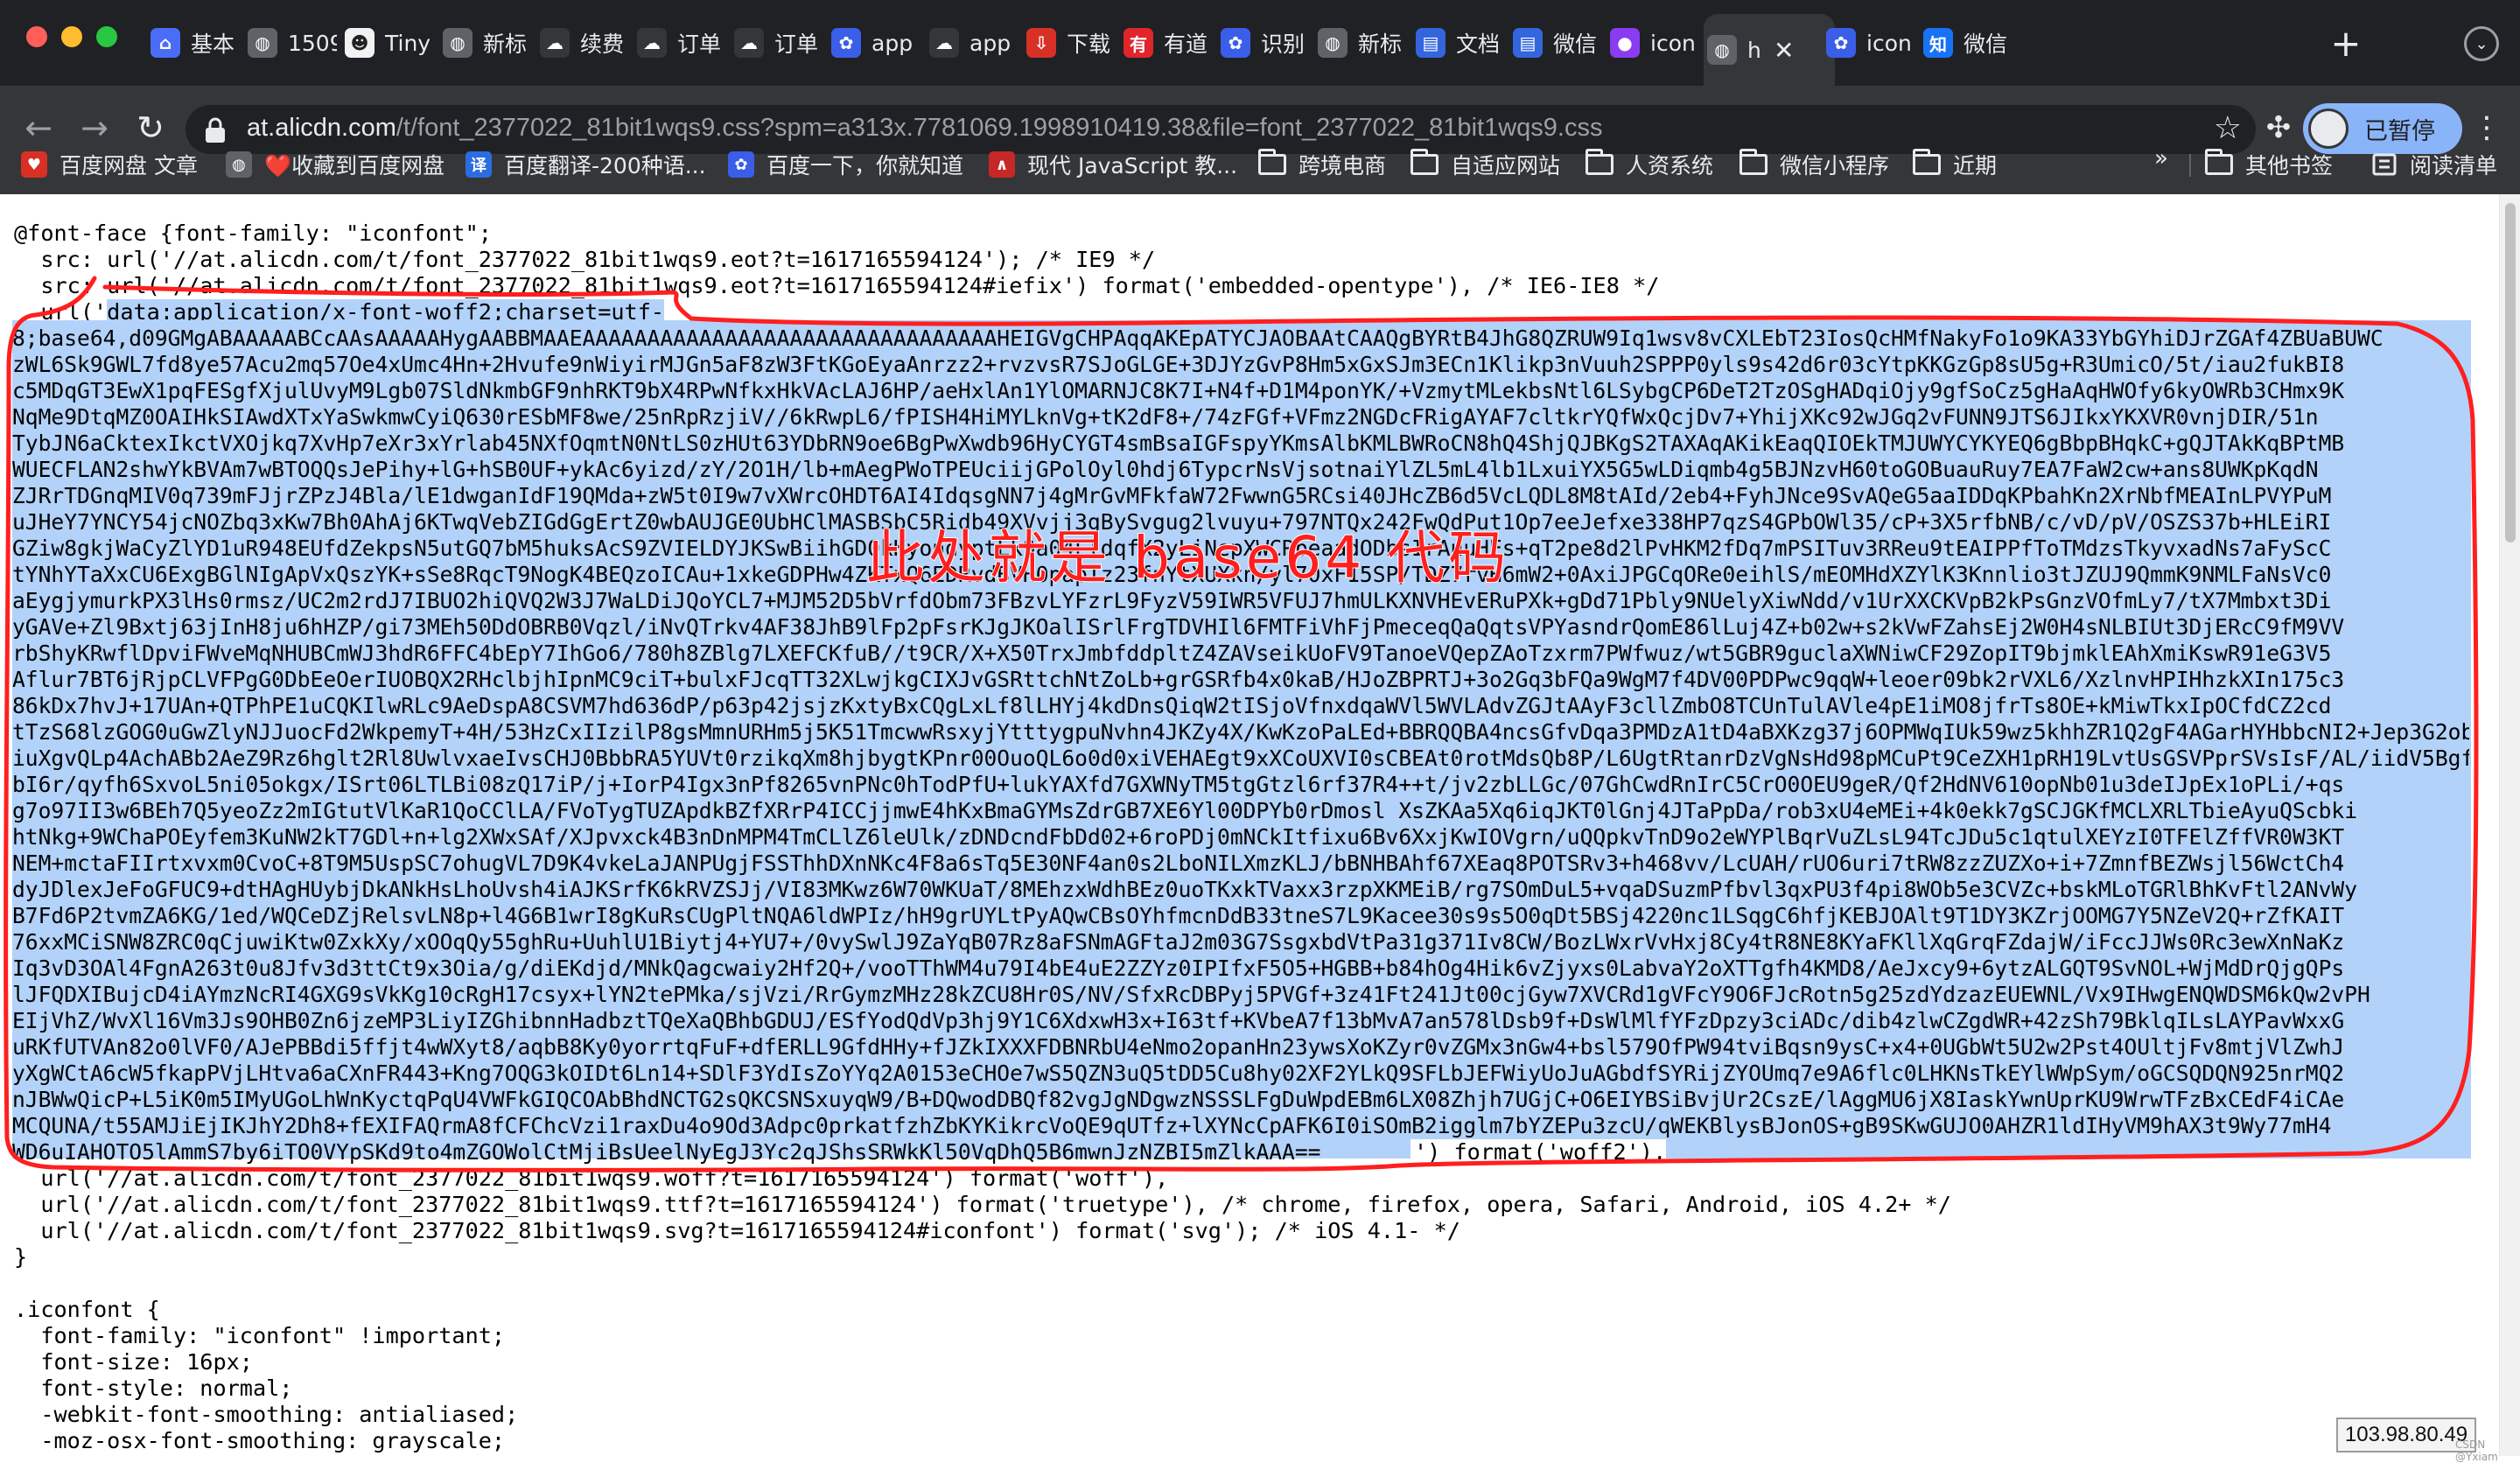  Describe the element at coordinates (2509, 825) in the screenshot. I see `vertical-scrollbar` at that location.